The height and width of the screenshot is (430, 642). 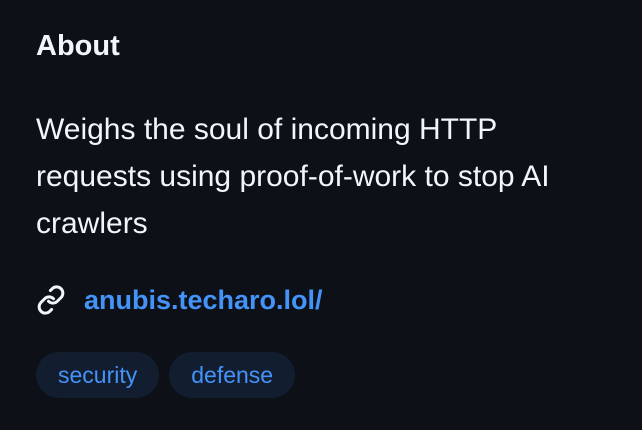 What do you see at coordinates (98, 375) in the screenshot?
I see `topic-security: security` at bounding box center [98, 375].